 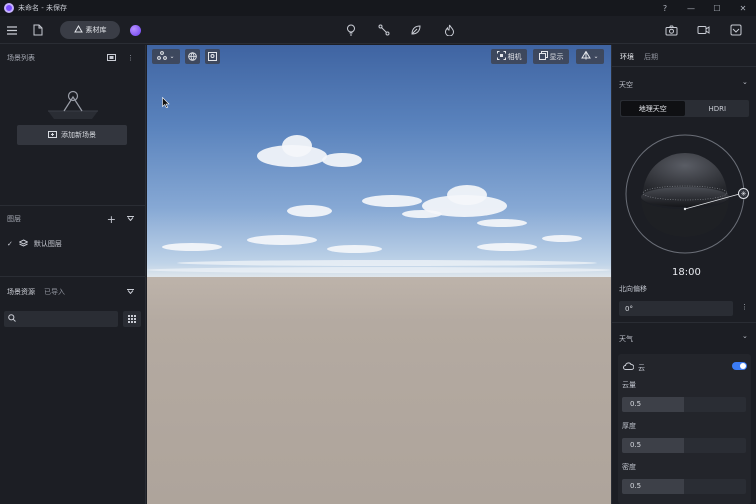 What do you see at coordinates (111, 219) in the screenshot?
I see `add-layer-icon: +` at bounding box center [111, 219].